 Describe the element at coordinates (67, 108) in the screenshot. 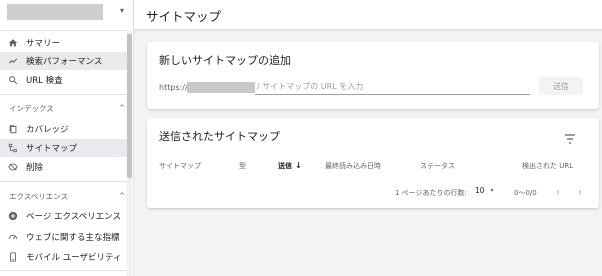

I see `sidebar-section-index: インデックス ^` at that location.